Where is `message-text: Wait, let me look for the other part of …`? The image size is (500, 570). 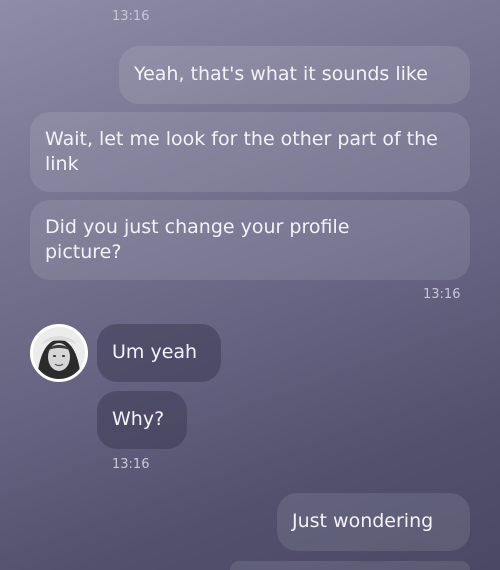
message-text: Wait, let me look for the other part of … is located at coordinates (241, 151).